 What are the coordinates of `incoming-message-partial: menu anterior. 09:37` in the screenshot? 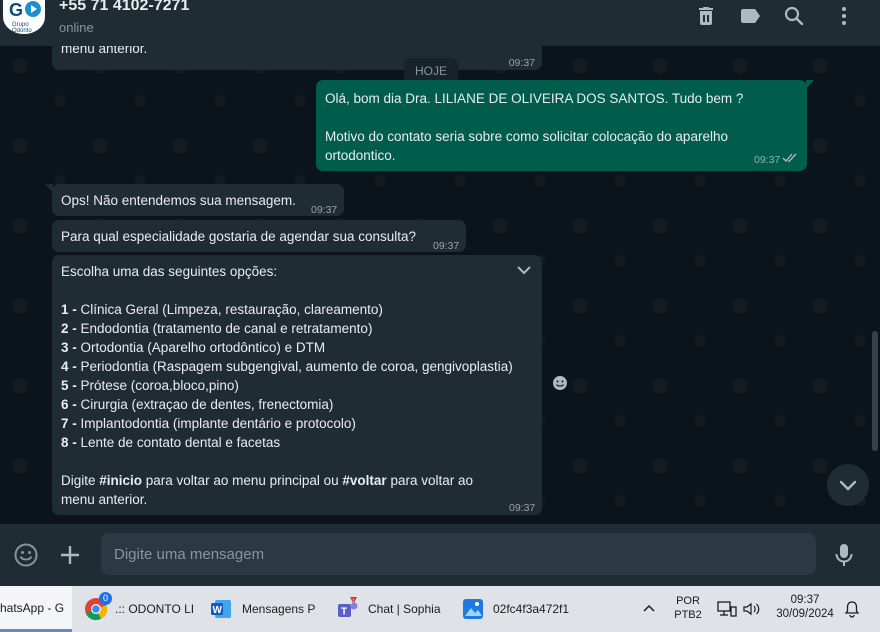 It's located at (297, 58).